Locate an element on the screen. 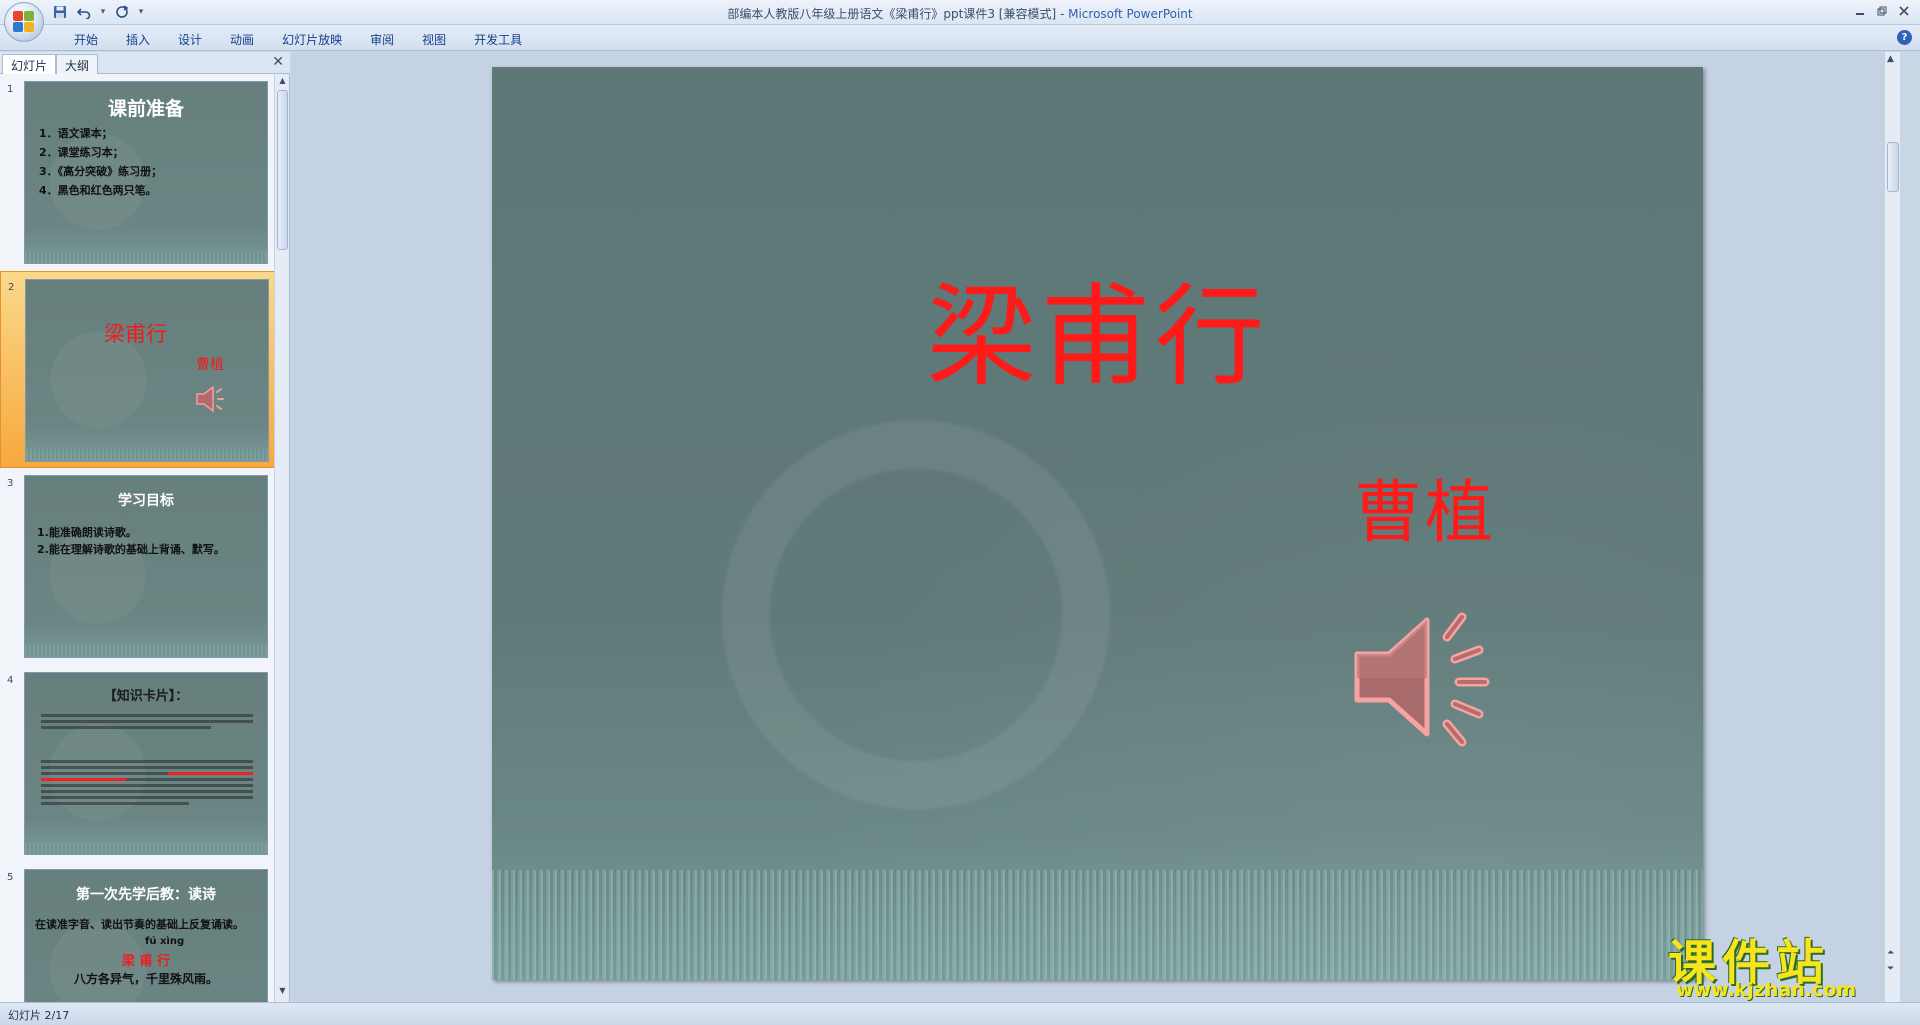  slide-counter: 幻灯片 2/17 is located at coordinates (39, 1015).